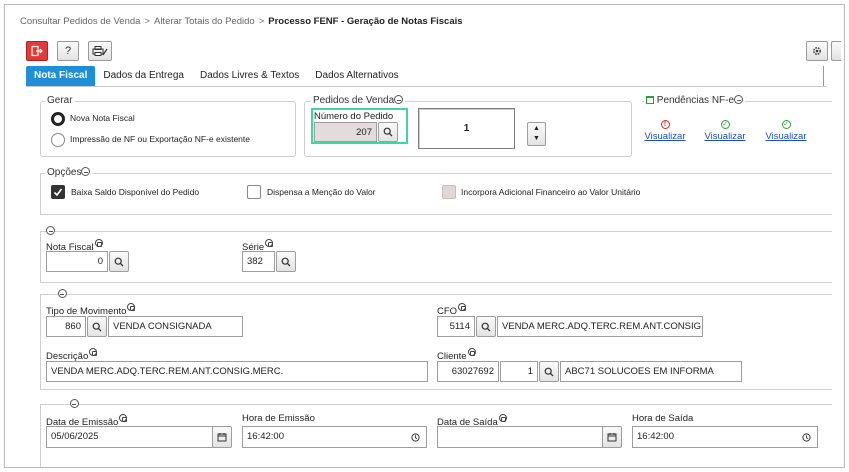 Image resolution: width=849 pixels, height=472 pixels. I want to click on nota-fiscal-search-button, so click(119, 261).